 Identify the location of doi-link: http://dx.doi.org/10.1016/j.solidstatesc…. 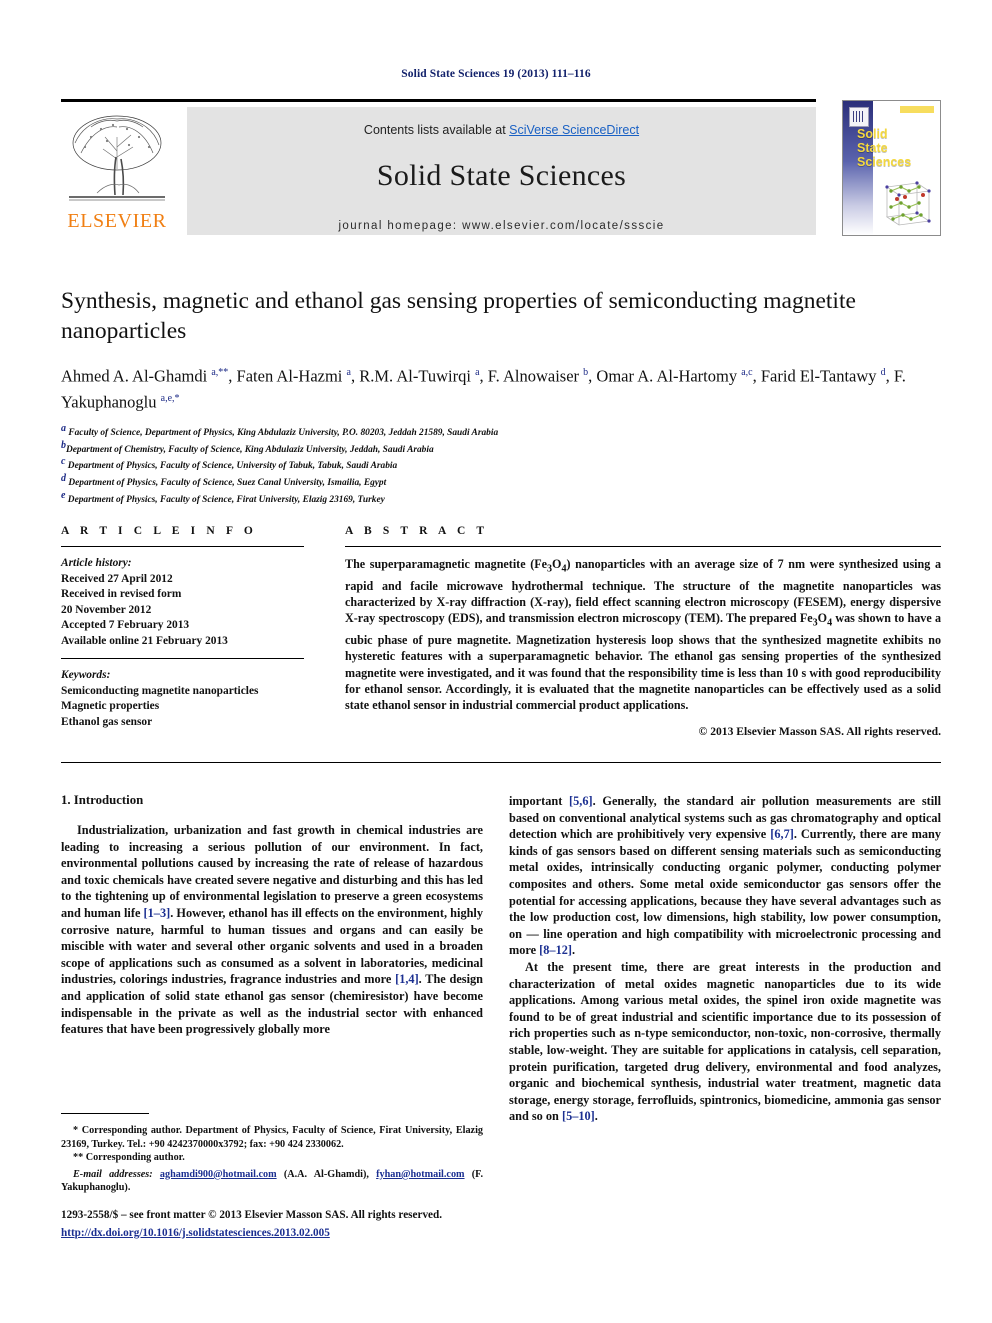
(195, 1233).